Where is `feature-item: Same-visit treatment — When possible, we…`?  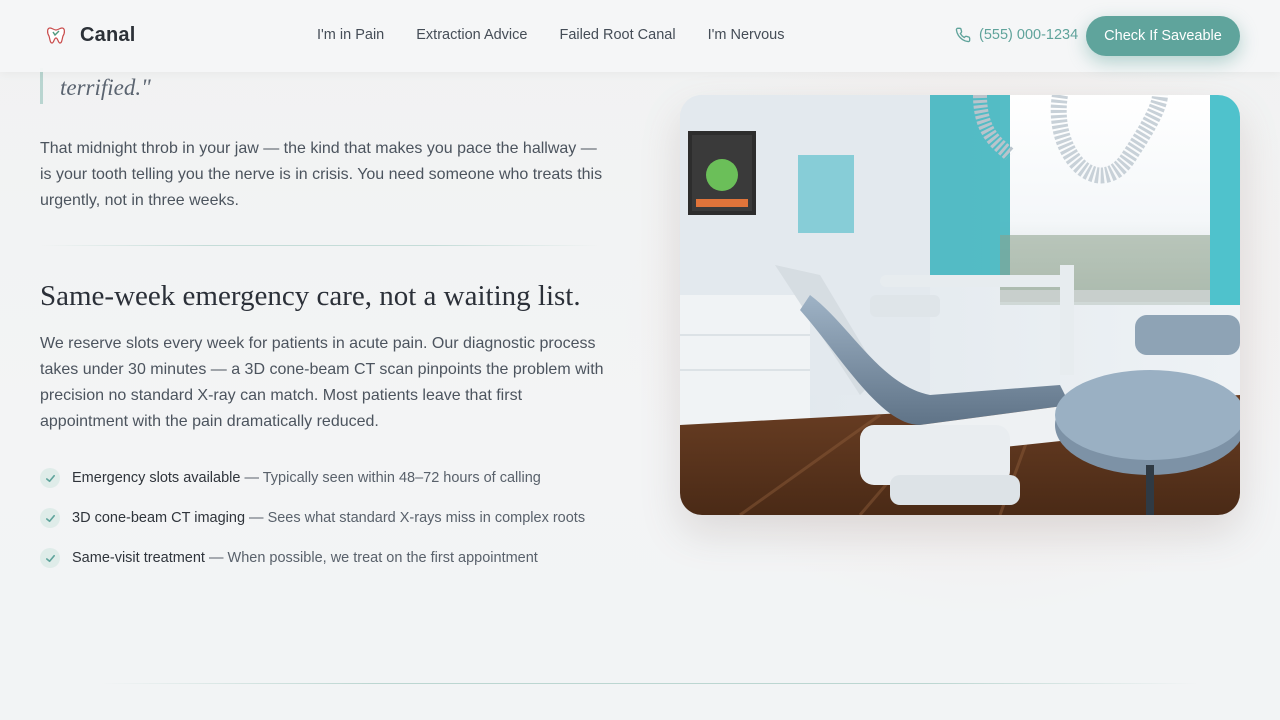 feature-item: Same-visit treatment — When possible, we… is located at coordinates (340, 558).